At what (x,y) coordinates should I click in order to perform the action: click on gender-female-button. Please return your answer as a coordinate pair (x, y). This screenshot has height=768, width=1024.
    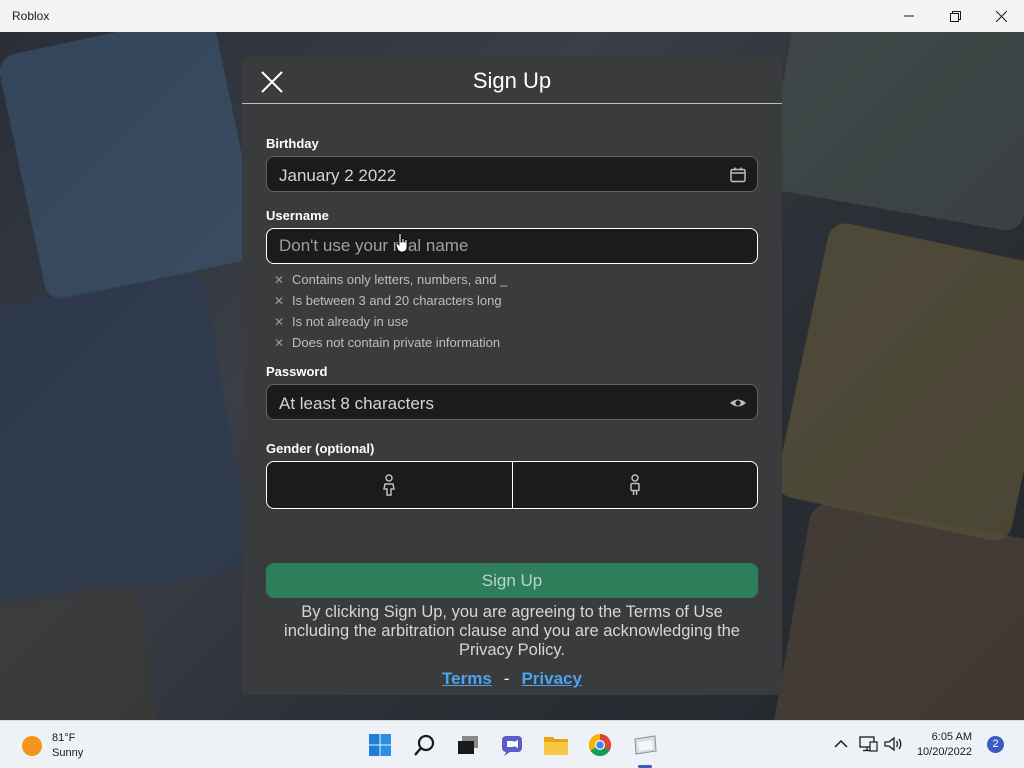
    Looking at the image, I should click on (389, 485).